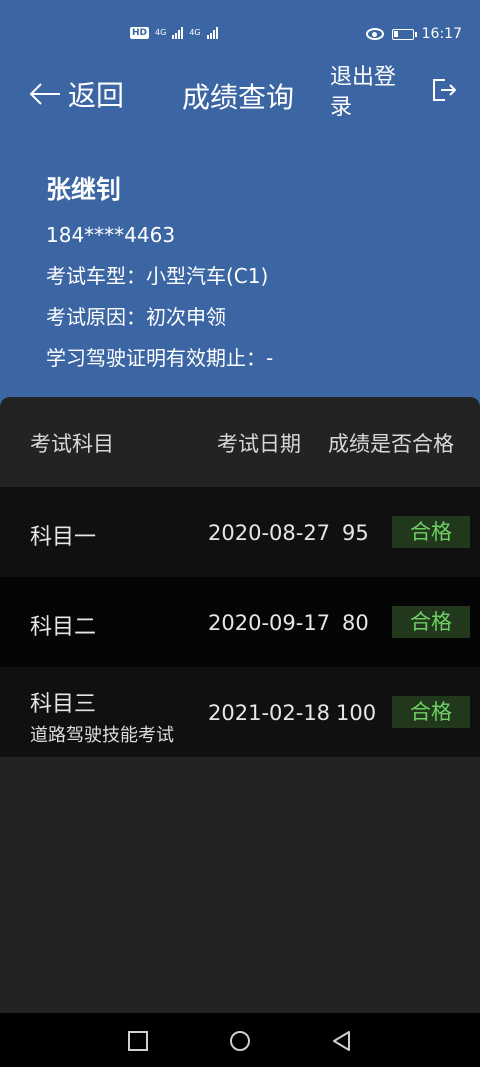 The width and height of the screenshot is (480, 1067). I want to click on user-name: 张继钊, so click(84, 189).